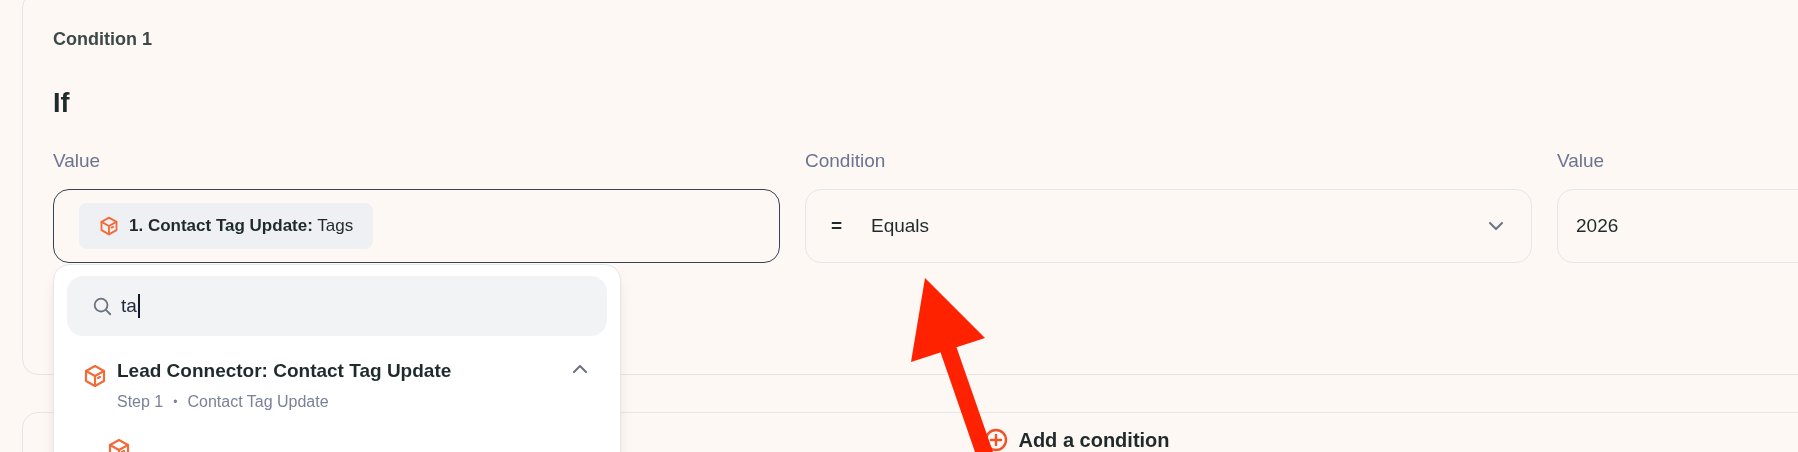 The image size is (1798, 452). Describe the element at coordinates (996, 440) in the screenshot. I see `plus-circle-icon` at that location.